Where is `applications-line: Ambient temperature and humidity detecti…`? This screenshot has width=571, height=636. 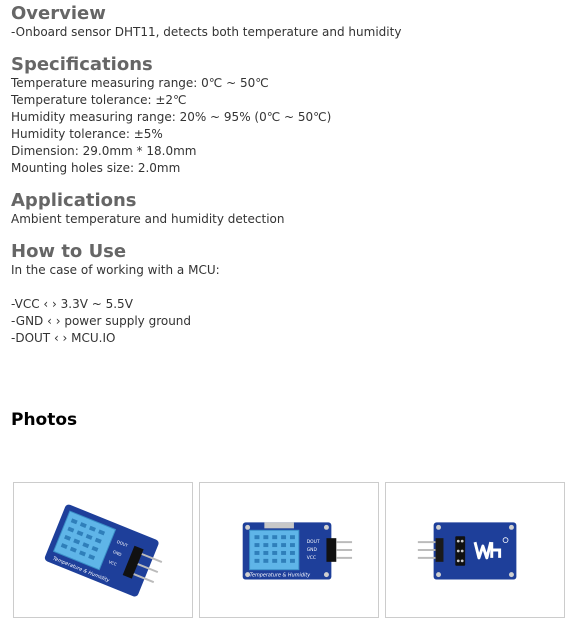 applications-line: Ambient temperature and humidity detecti… is located at coordinates (148, 219).